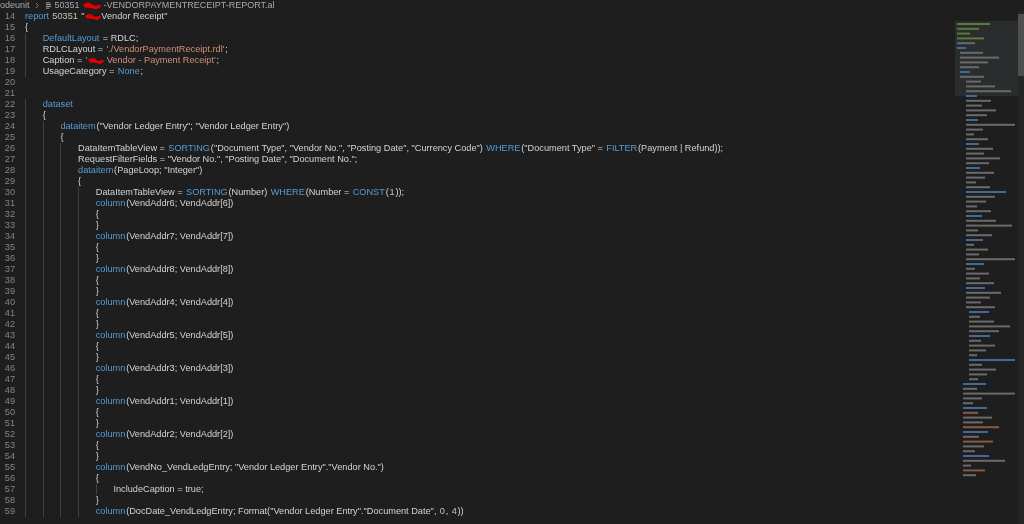  What do you see at coordinates (9, 93) in the screenshot?
I see `line-number: 21` at bounding box center [9, 93].